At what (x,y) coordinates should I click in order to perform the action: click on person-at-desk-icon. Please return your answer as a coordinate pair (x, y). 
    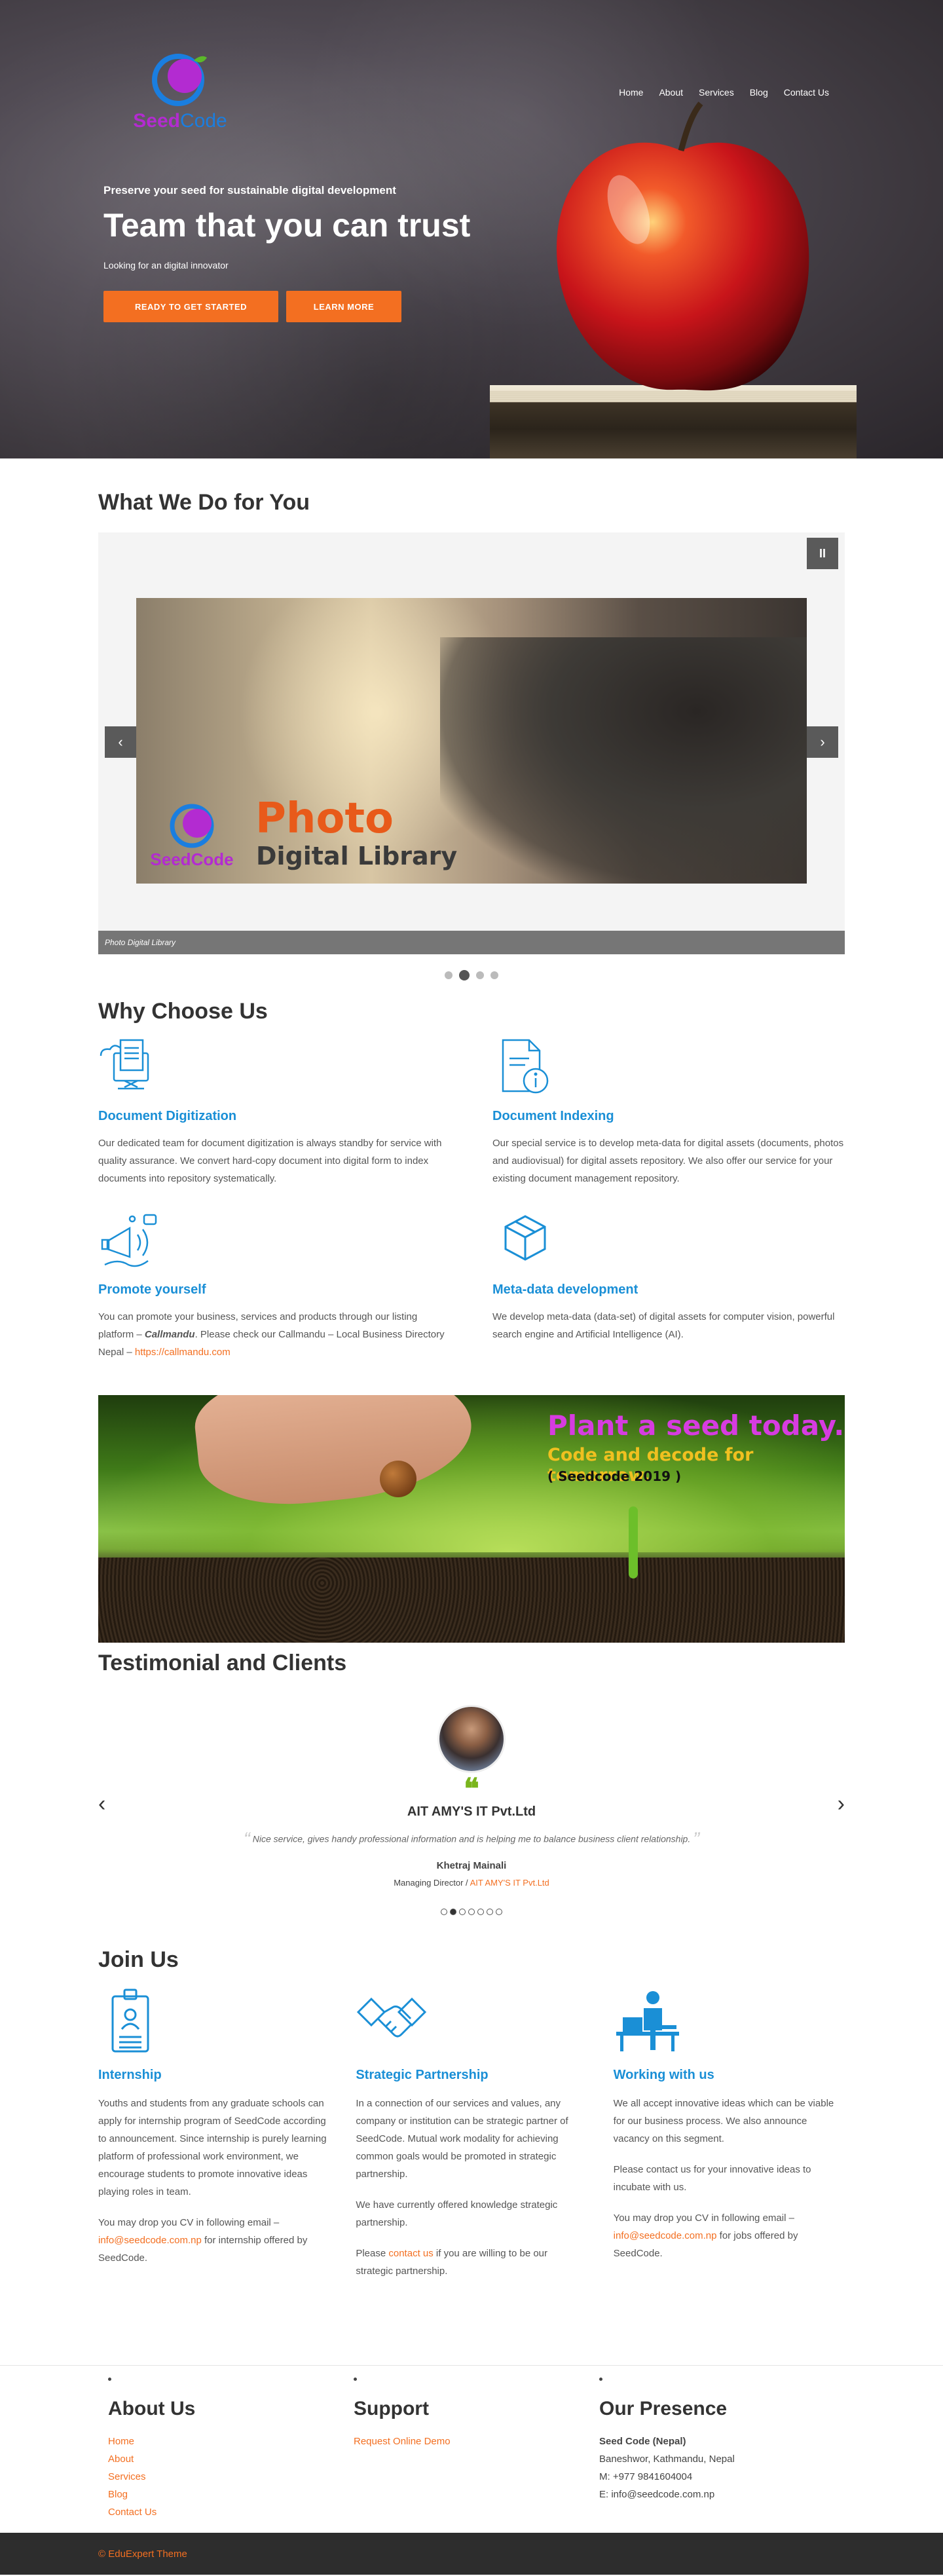
    Looking at the image, I should click on (647, 2021).